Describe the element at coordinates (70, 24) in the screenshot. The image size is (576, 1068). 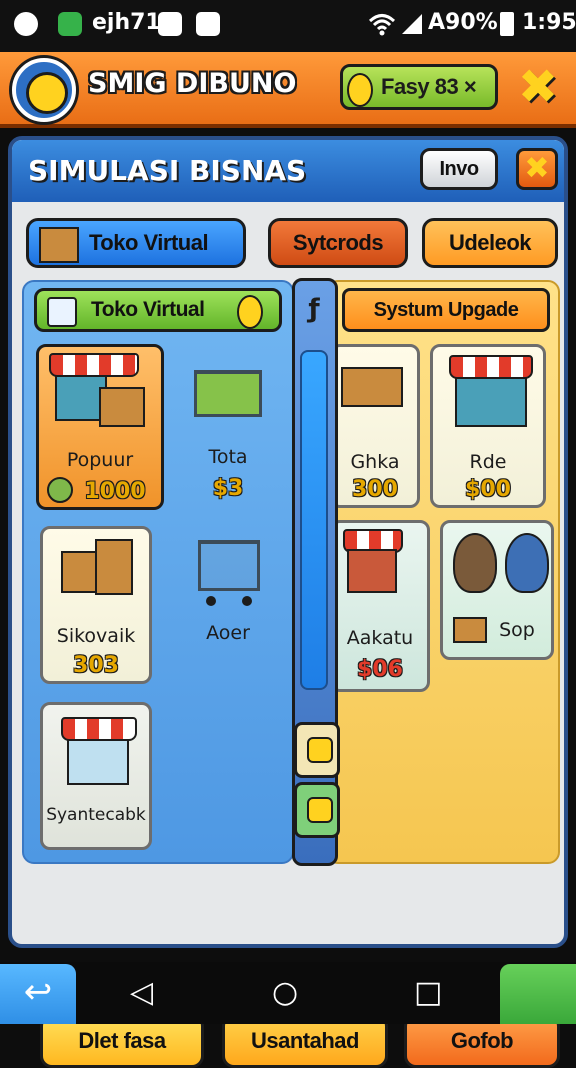
I see `app-icon` at that location.